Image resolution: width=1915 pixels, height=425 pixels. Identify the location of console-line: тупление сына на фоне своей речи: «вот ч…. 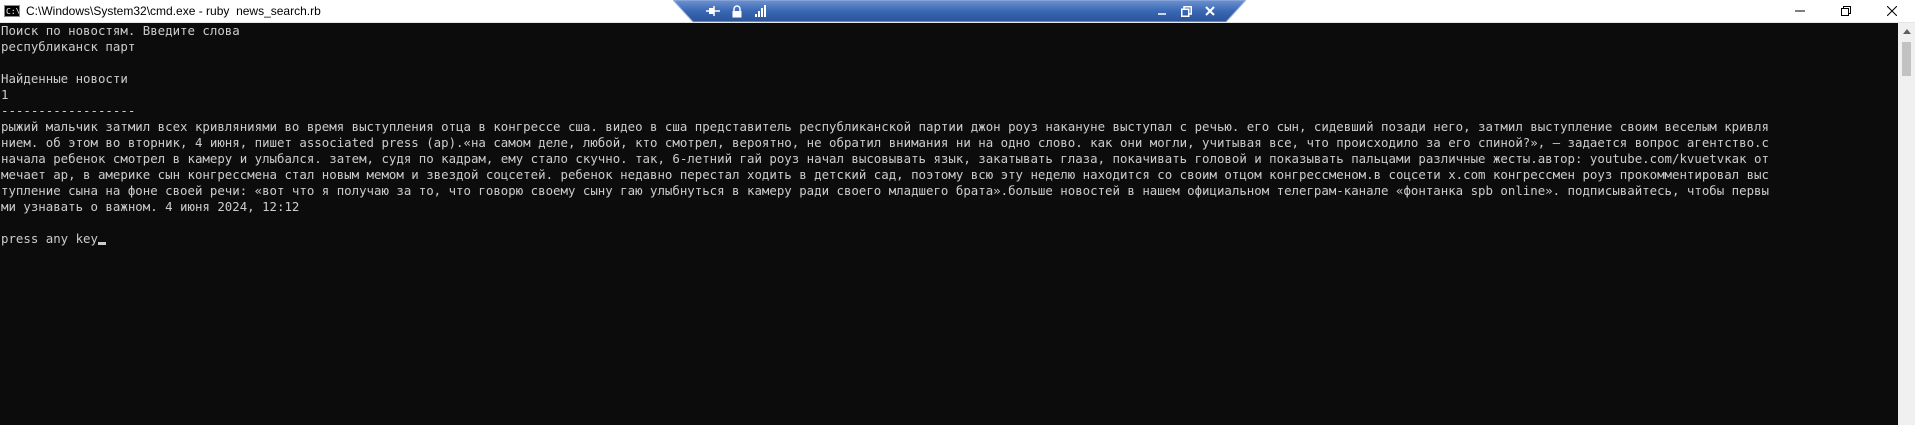
(885, 190).